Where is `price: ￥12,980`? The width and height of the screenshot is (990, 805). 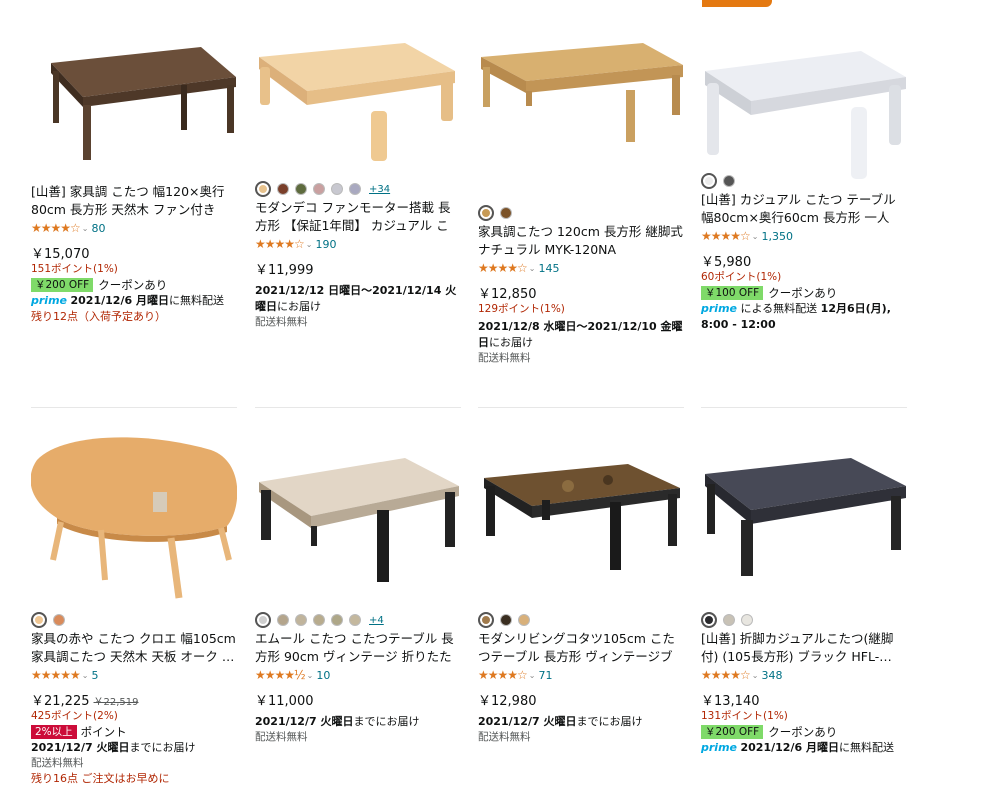 price: ￥12,980 is located at coordinates (507, 701).